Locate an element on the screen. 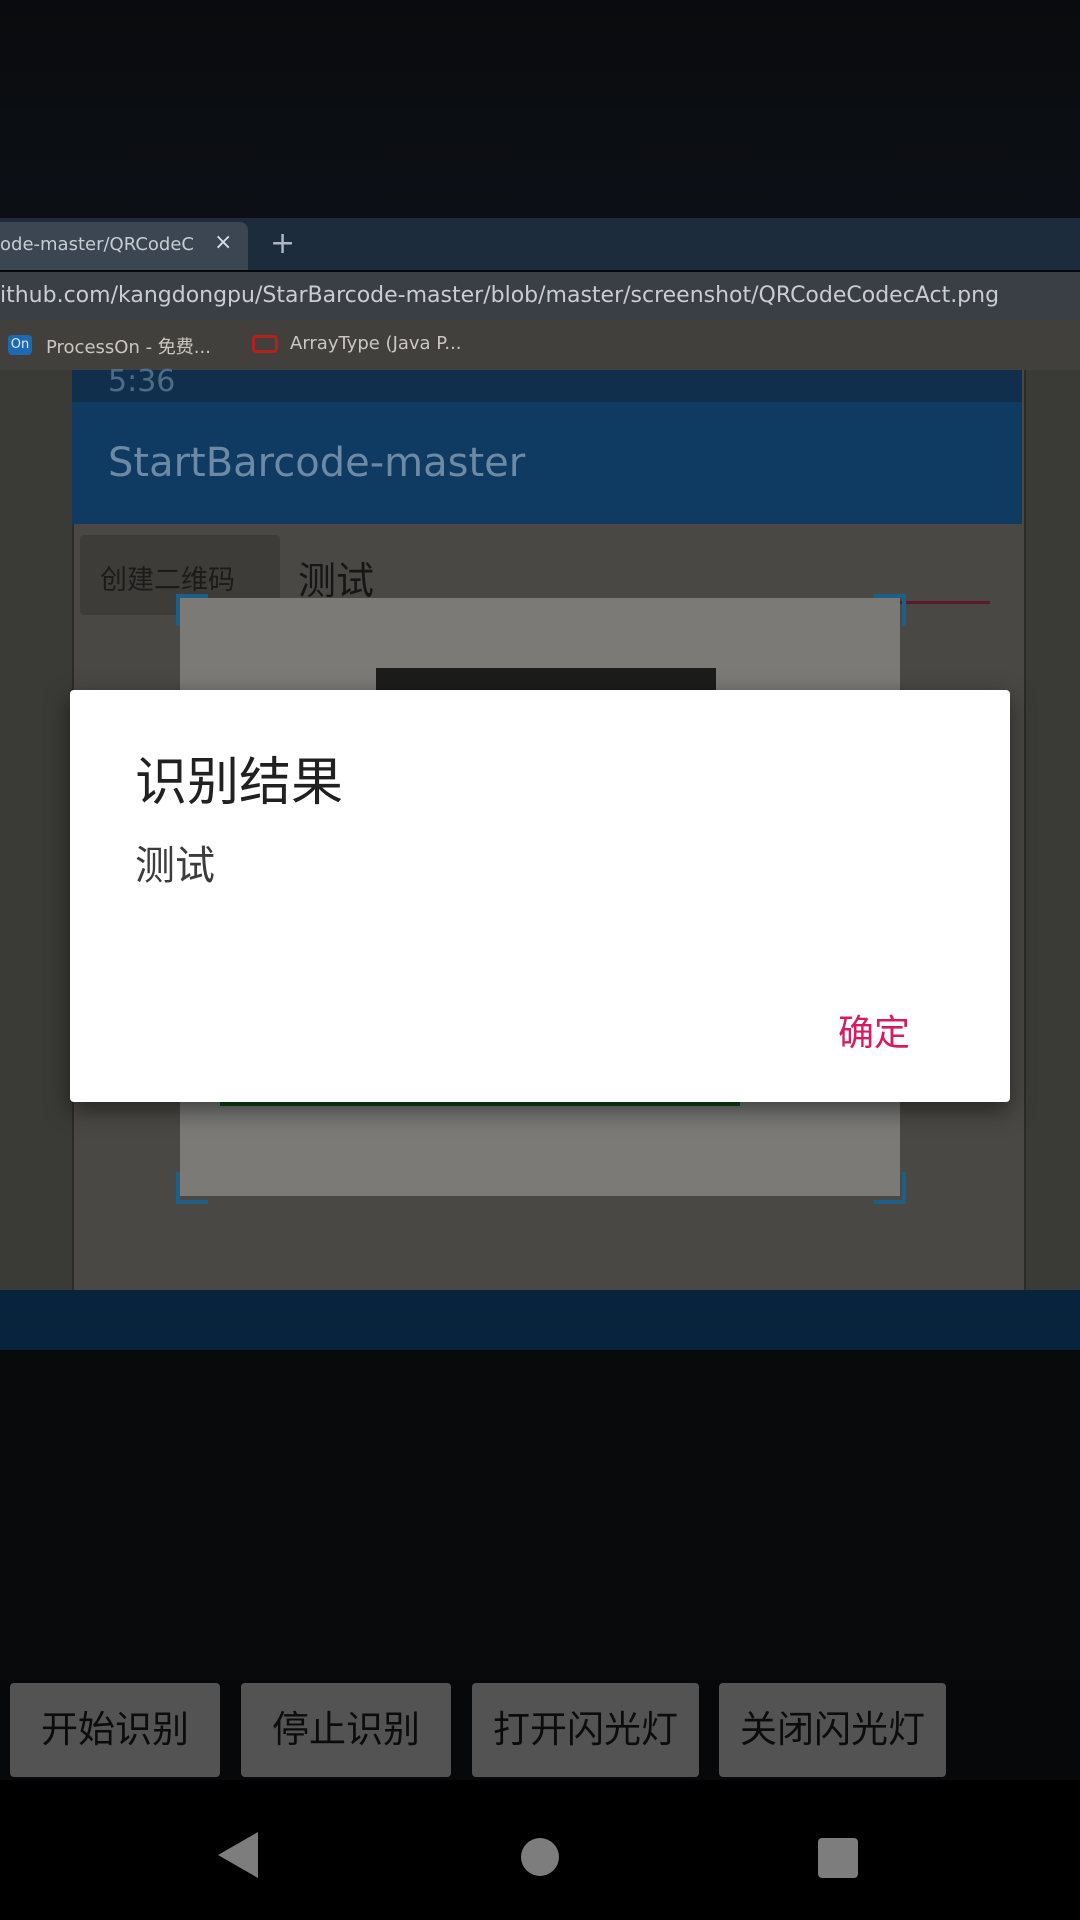  browser-tab-close-icon: × is located at coordinates (223, 242).